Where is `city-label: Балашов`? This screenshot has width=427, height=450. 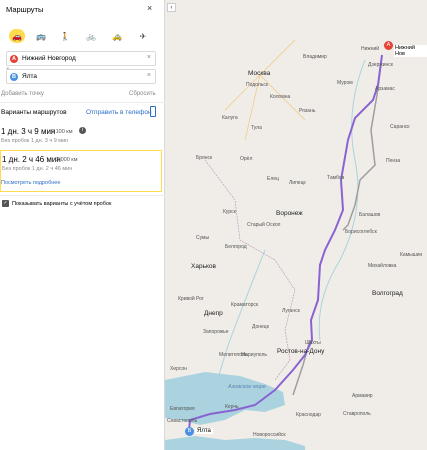 city-label: Балашов is located at coordinates (370, 215).